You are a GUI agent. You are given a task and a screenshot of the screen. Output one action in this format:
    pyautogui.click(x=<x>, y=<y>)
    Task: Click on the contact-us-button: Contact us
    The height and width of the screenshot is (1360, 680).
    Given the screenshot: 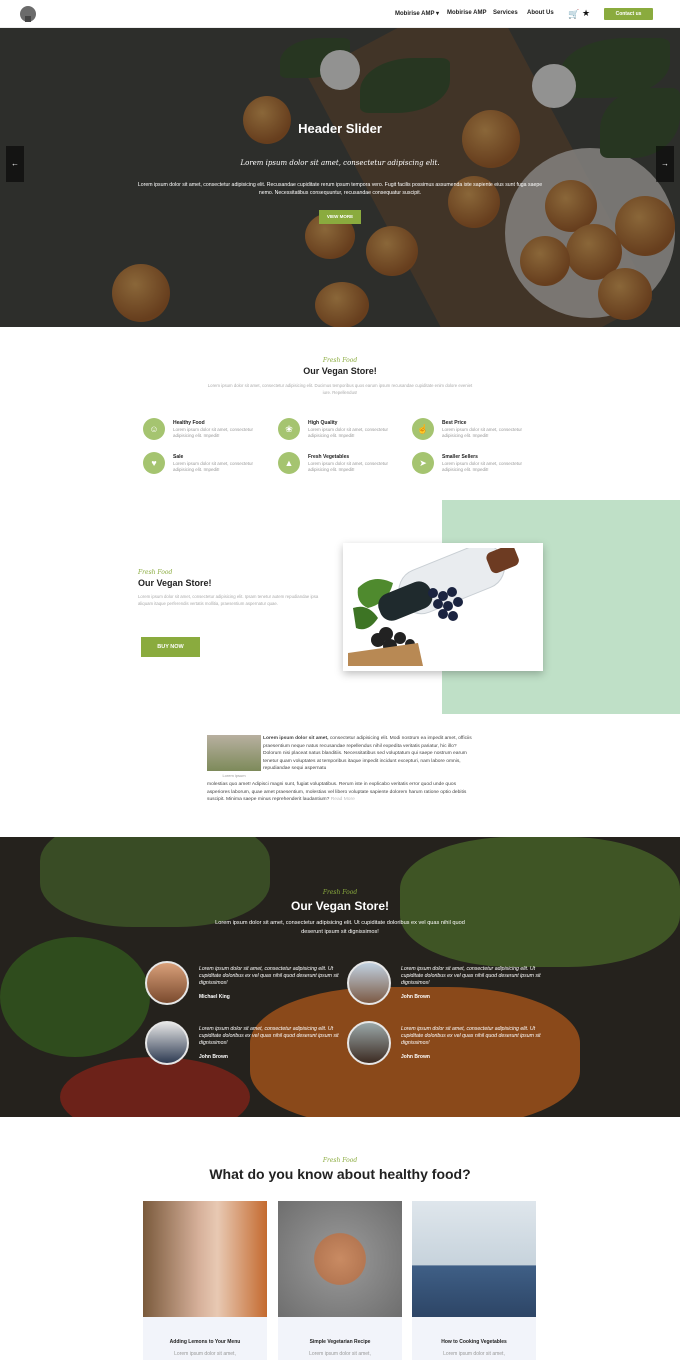 What is the action you would take?
    pyautogui.click(x=628, y=14)
    